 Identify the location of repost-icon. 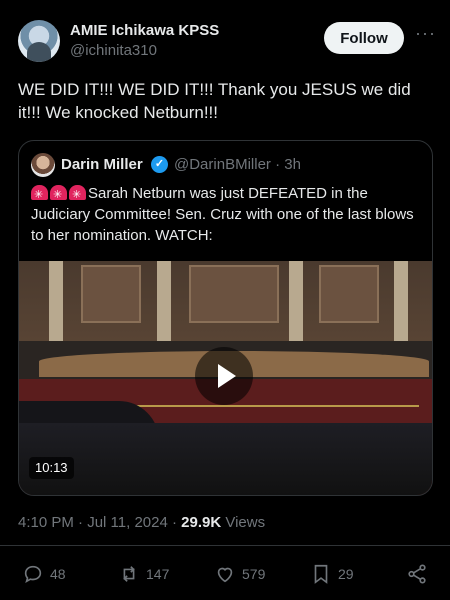
(129, 574).